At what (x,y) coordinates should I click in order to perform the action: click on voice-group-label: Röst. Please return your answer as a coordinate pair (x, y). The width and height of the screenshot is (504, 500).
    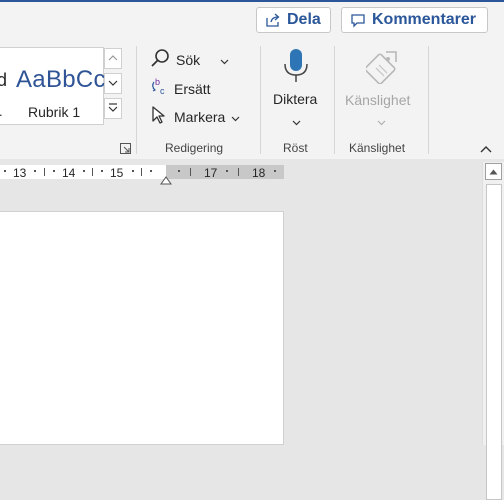
    Looking at the image, I should click on (295, 148).